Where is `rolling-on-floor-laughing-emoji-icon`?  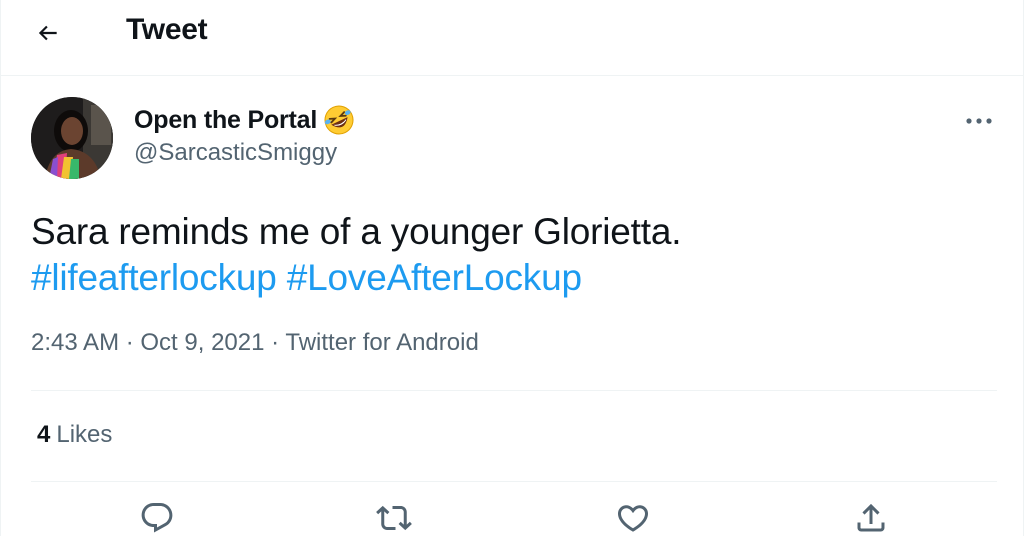
rolling-on-floor-laughing-emoji-icon is located at coordinates (339, 120).